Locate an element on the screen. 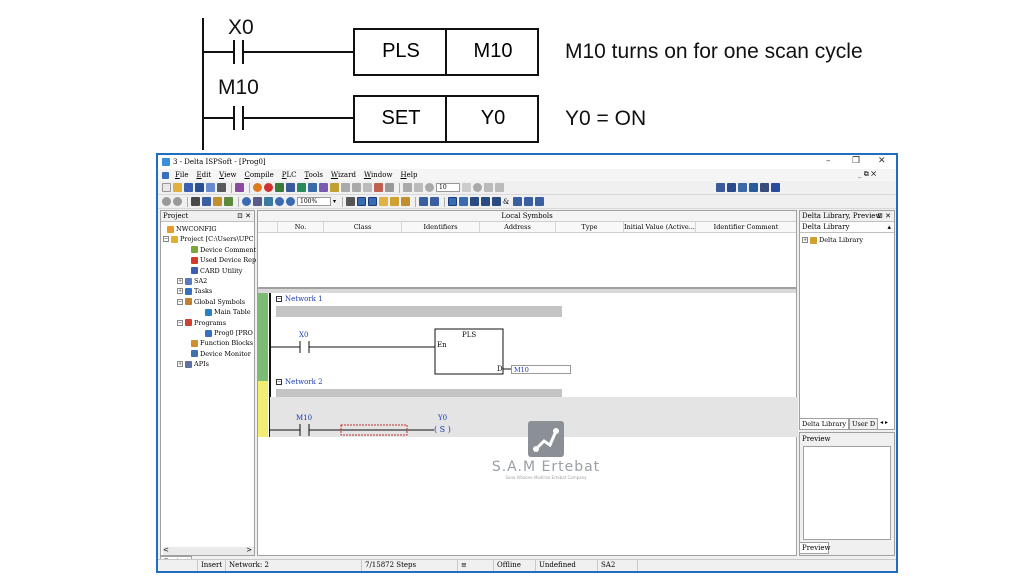 The image size is (1024, 576). replace-icon is located at coordinates (257, 201).